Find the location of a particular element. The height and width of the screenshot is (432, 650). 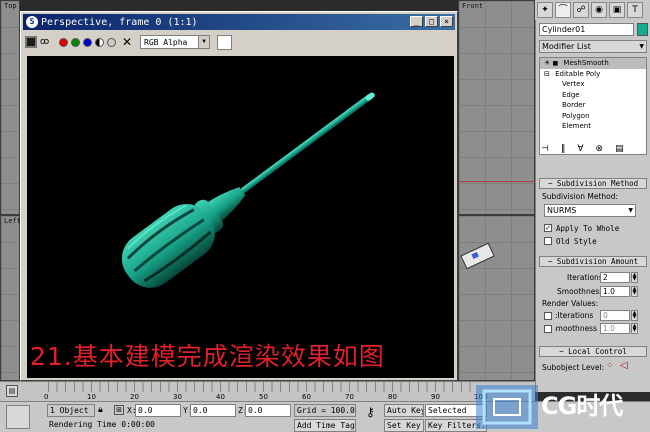

maximize-button: □ is located at coordinates (431, 21).